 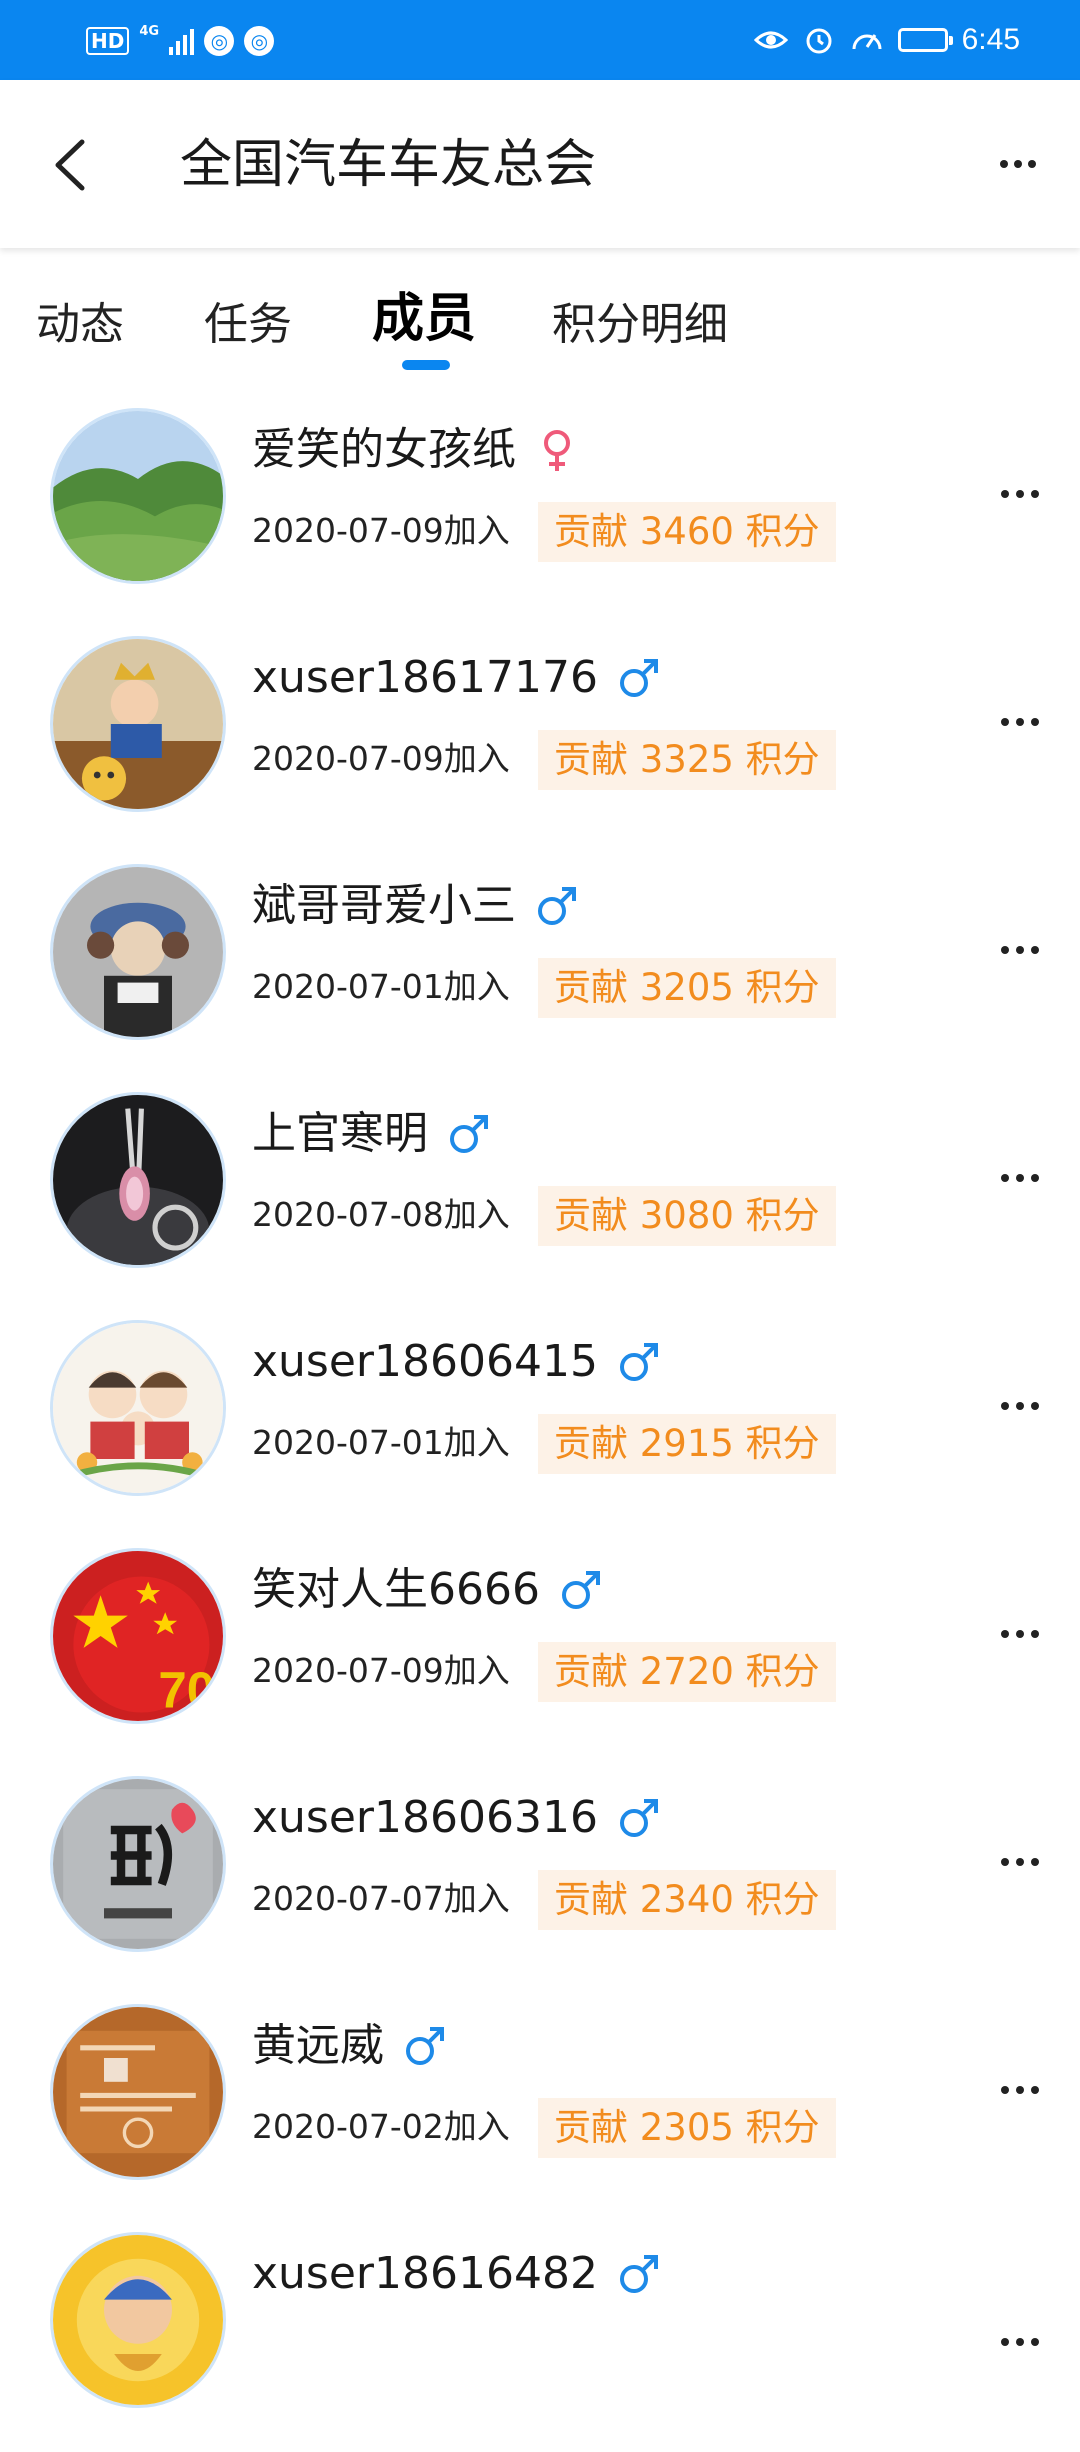 I want to click on member-name: 笑对人生6666, so click(x=396, y=1589).